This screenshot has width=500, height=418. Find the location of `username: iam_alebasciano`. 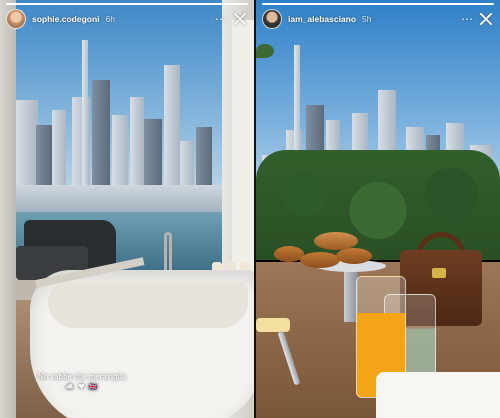

username: iam_alebasciano is located at coordinates (322, 19).